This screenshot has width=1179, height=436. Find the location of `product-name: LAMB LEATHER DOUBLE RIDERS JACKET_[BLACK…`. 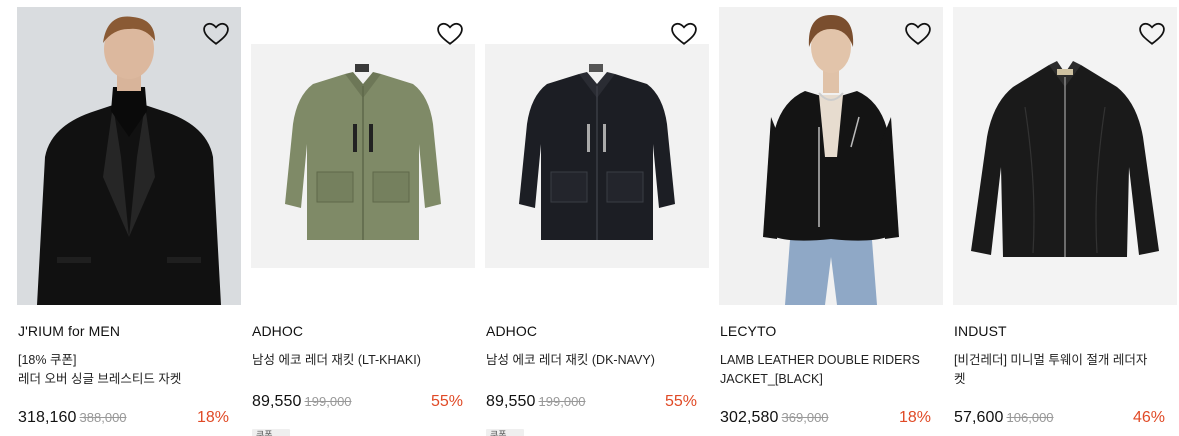

product-name: LAMB LEATHER DOUBLE RIDERS JACKET_[BLACK… is located at coordinates (829, 370).